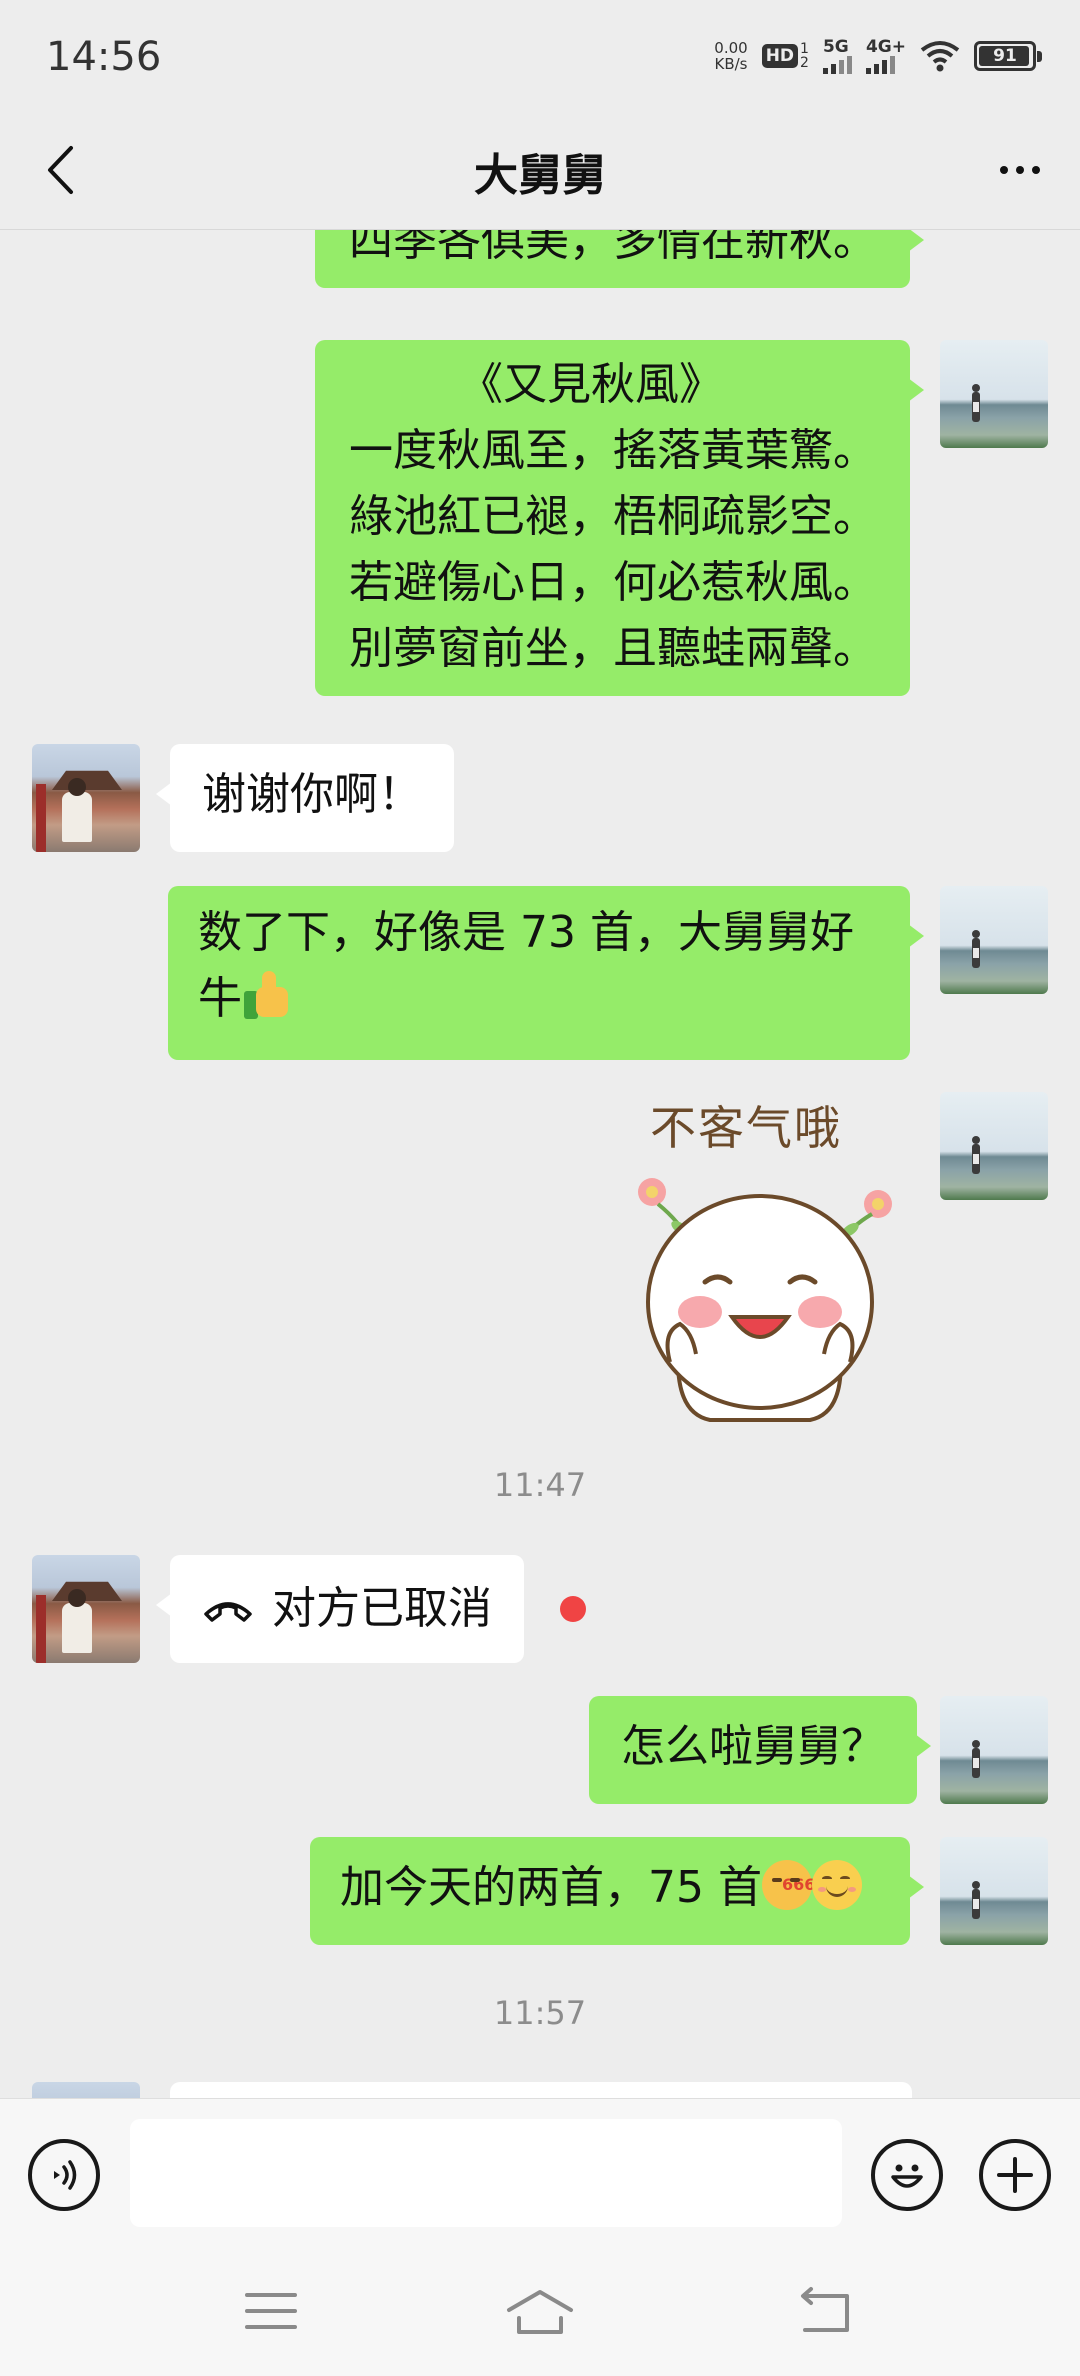 The width and height of the screenshot is (1080, 2376). What do you see at coordinates (540, 1485) in the screenshot?
I see `message-timestamp: 11:47` at bounding box center [540, 1485].